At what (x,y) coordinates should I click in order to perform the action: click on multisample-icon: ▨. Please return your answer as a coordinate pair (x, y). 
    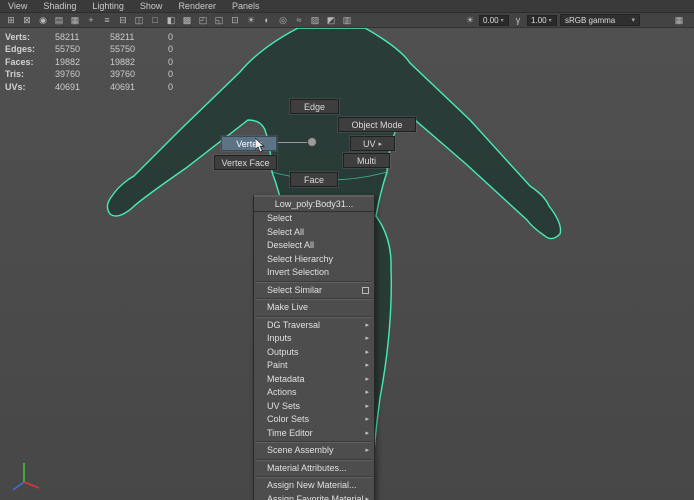
    Looking at the image, I should click on (315, 20).